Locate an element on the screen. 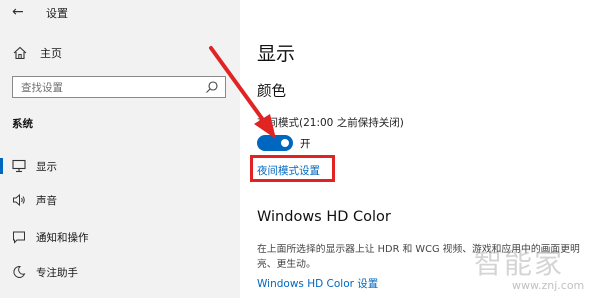 The image size is (600, 298). page-title: 显示 is located at coordinates (276, 54).